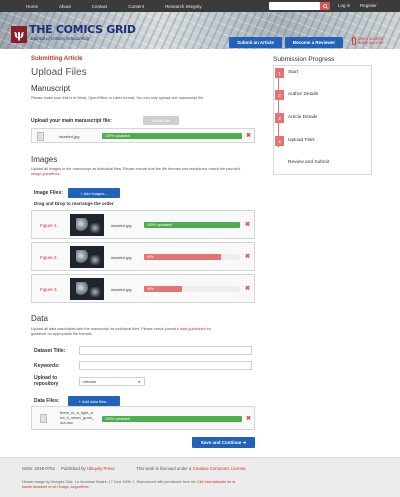 The height and width of the screenshot is (497, 400). Describe the element at coordinates (19, 34) in the screenshot. I see `journal-logo: ψ` at that location.